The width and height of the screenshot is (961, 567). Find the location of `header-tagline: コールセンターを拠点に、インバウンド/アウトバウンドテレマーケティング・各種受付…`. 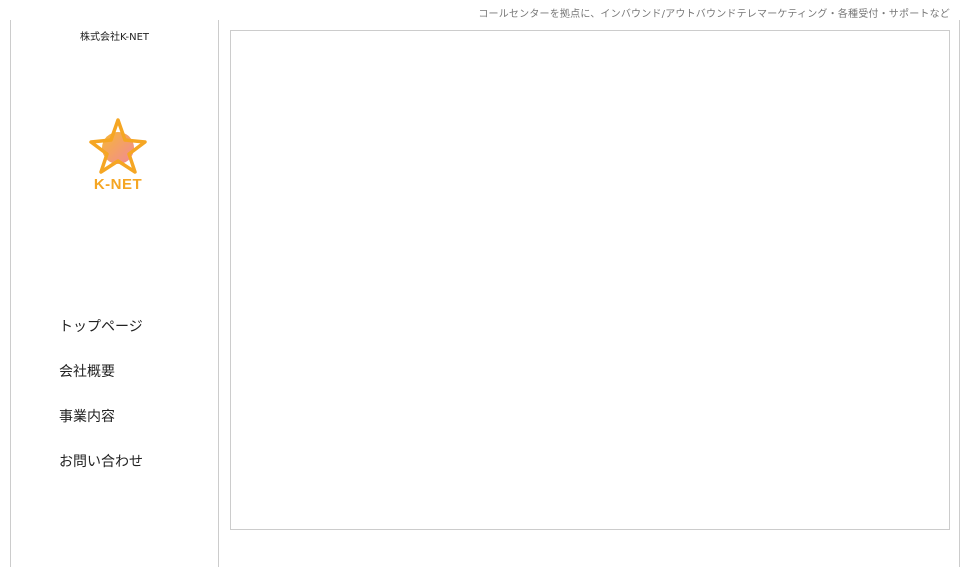

header-tagline: コールセンターを拠点に、インバウンド/アウトバウンドテレマーケティング・各種受付… is located at coordinates (714, 14).